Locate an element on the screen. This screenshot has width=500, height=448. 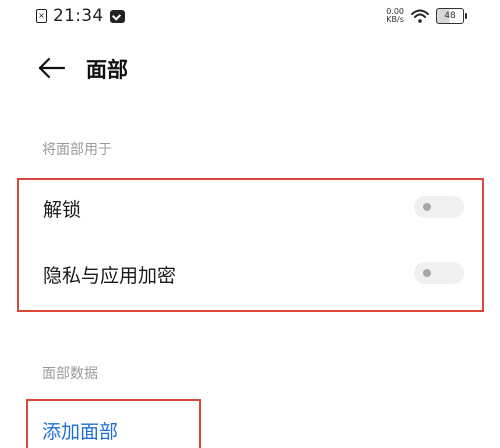
privacy-app-encryption-toggle is located at coordinates (439, 273).